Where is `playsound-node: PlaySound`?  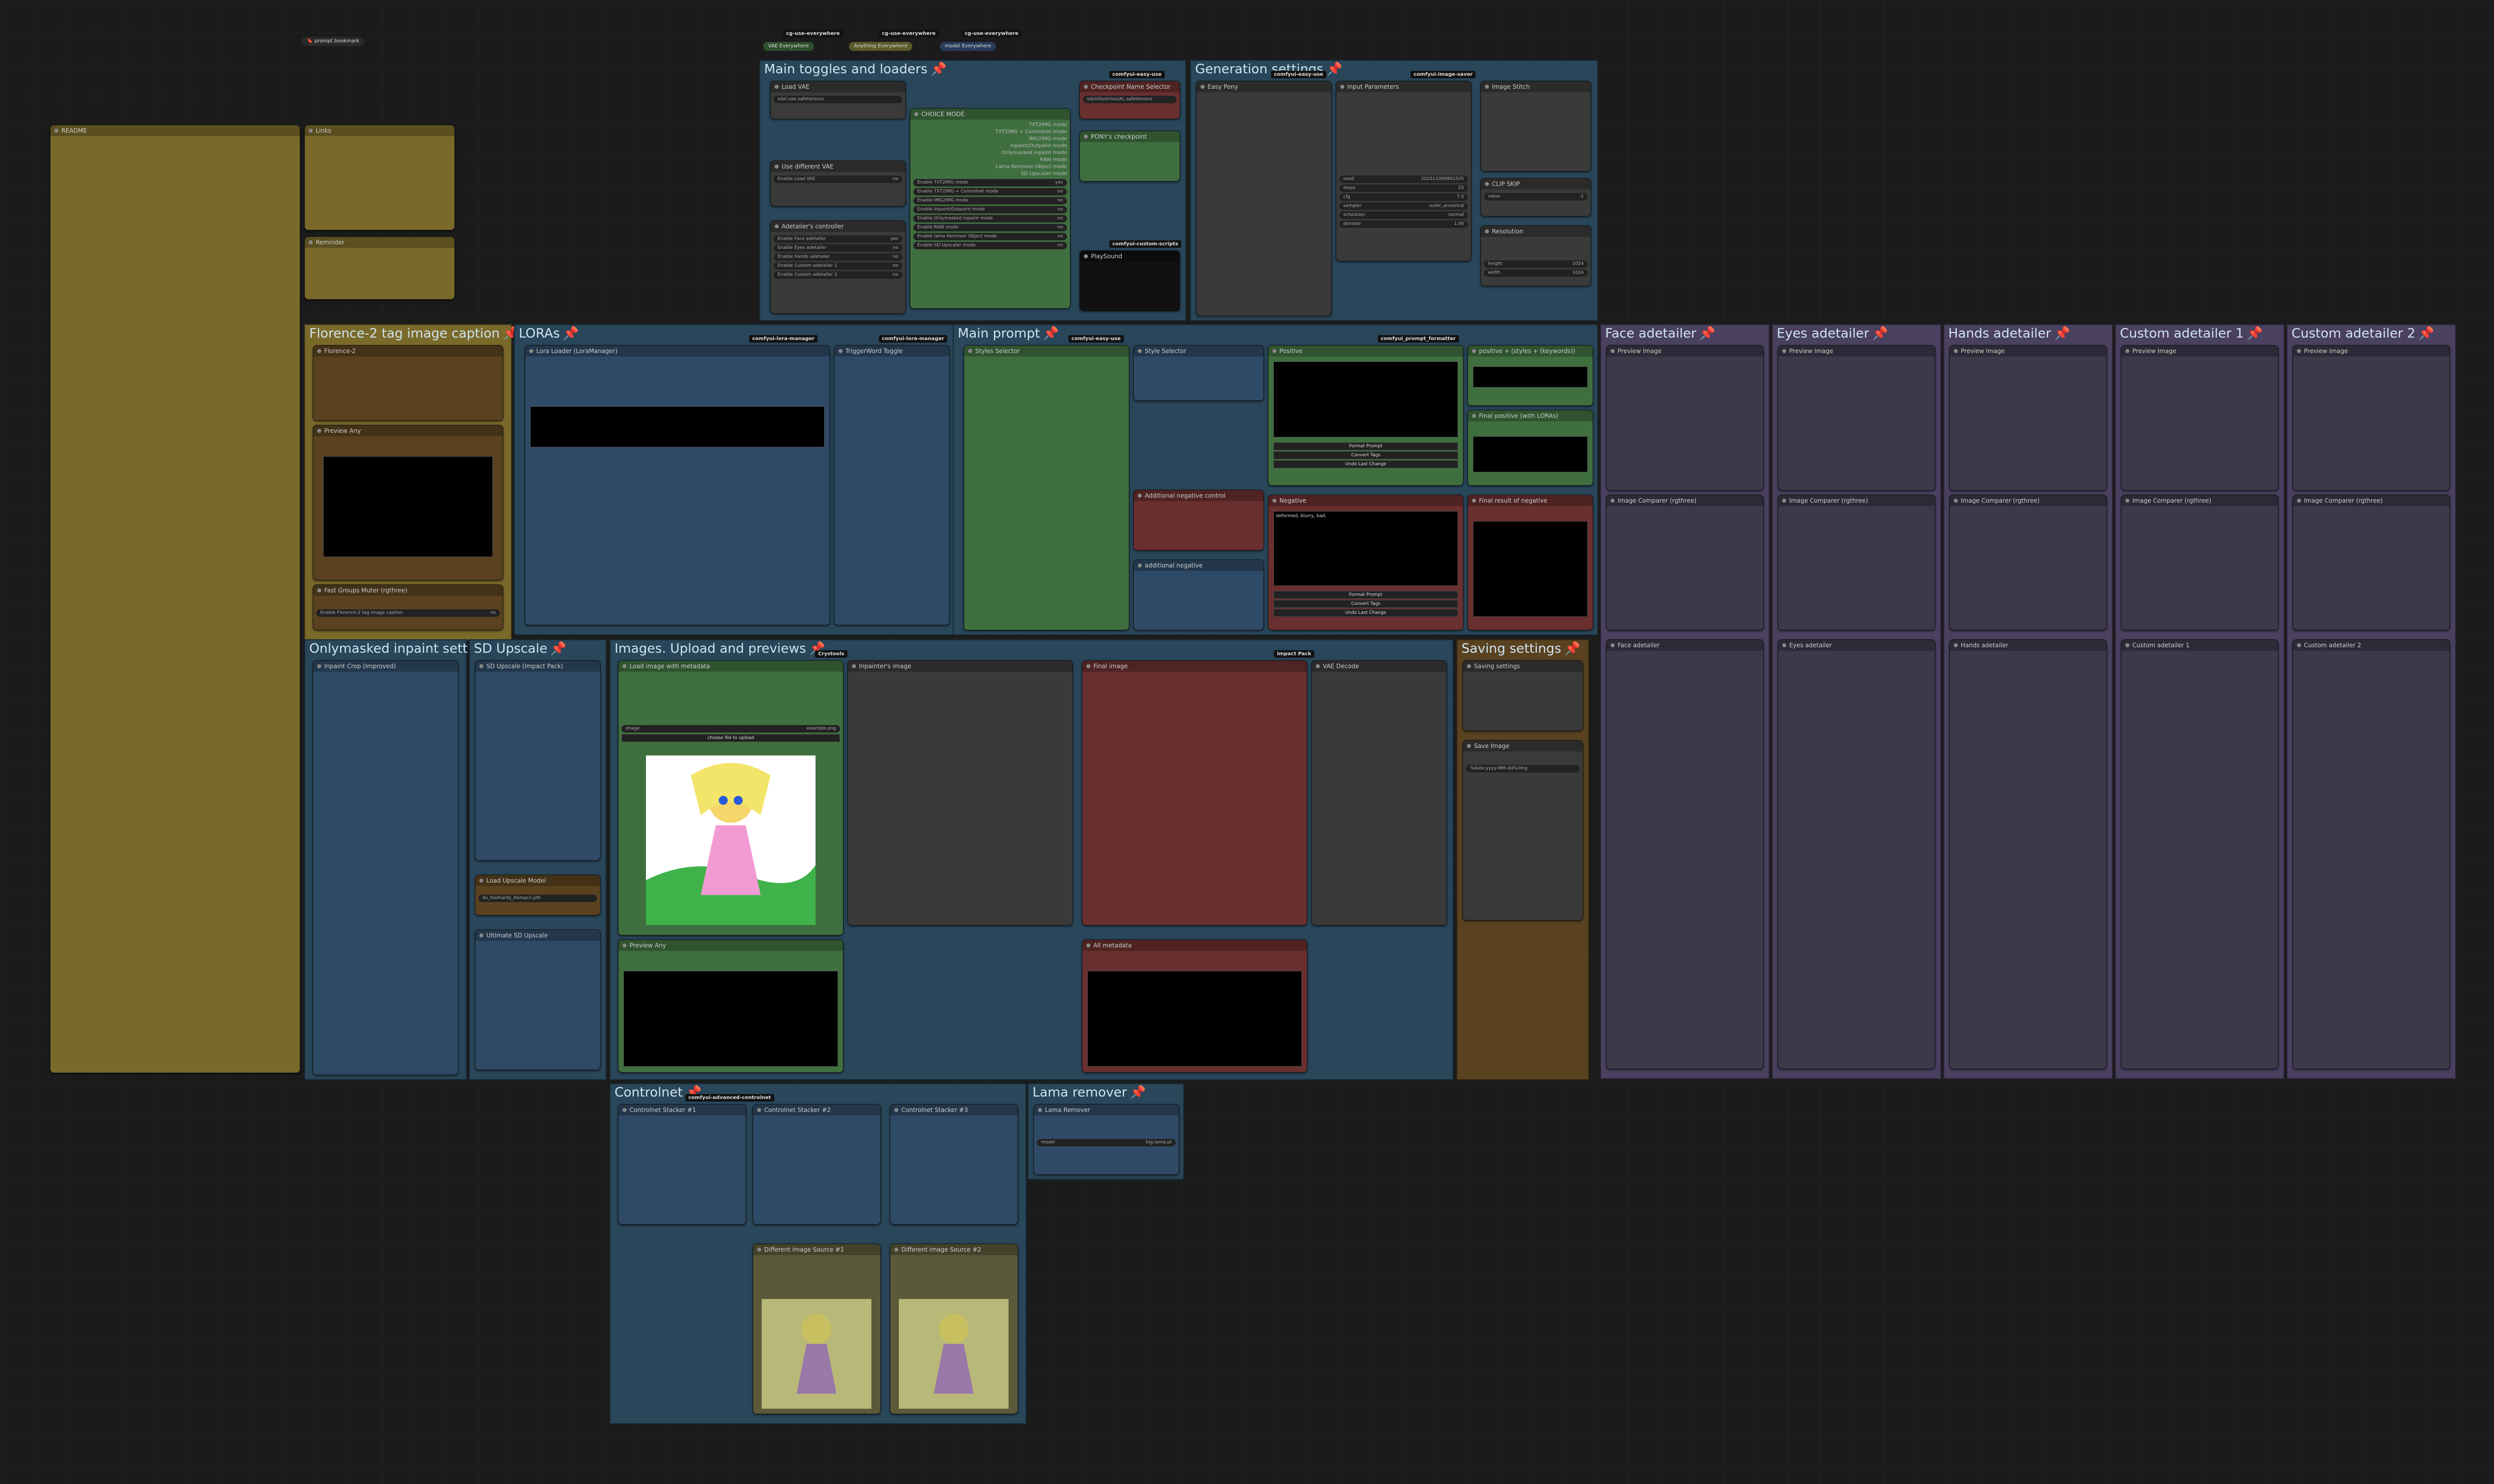 playsound-node: PlaySound is located at coordinates (1129, 280).